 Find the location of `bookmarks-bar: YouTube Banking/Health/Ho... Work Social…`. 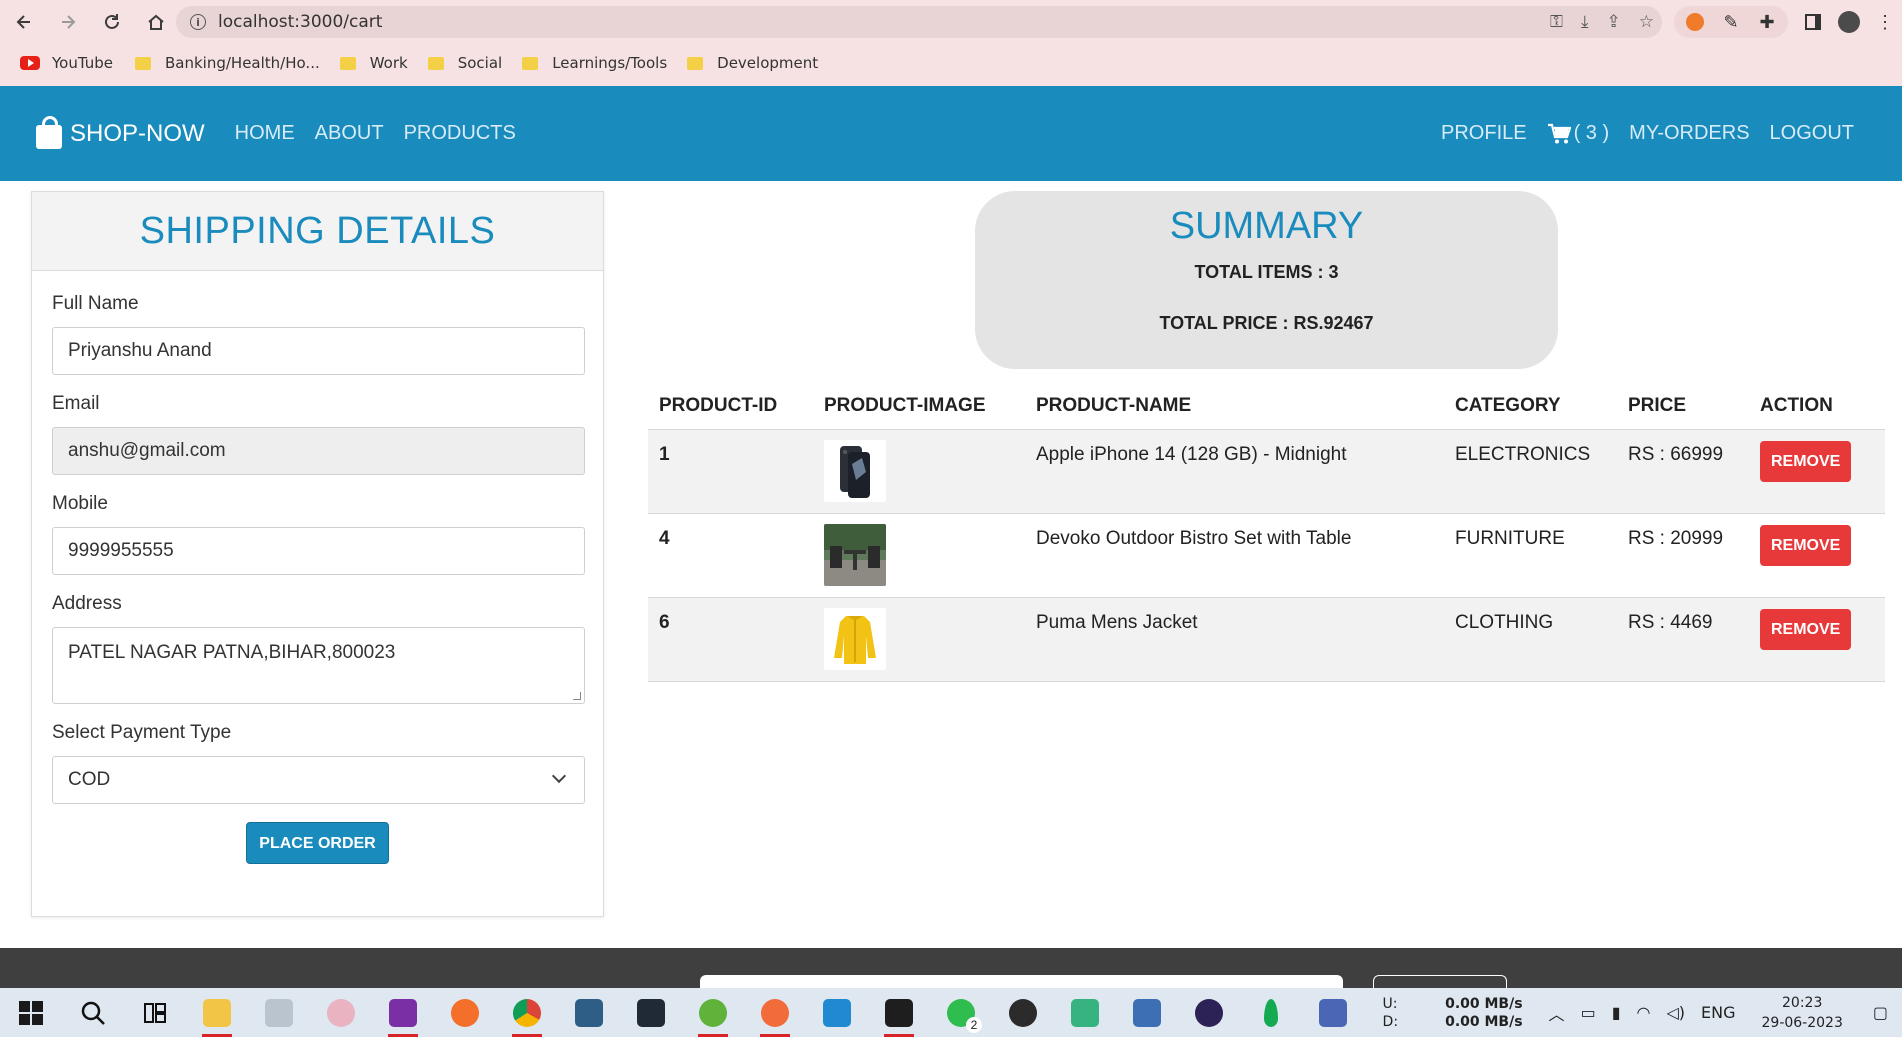

bookmarks-bar: YouTube Banking/Health/Ho... Work Social… is located at coordinates (409, 63).